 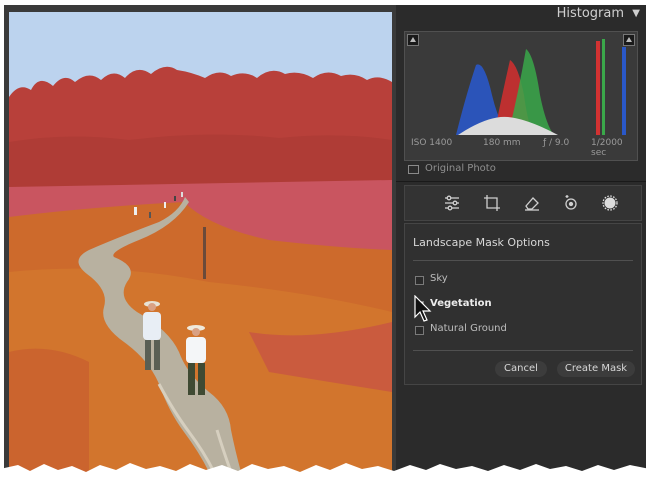 I want to click on sliders-icon, so click(x=452, y=203).